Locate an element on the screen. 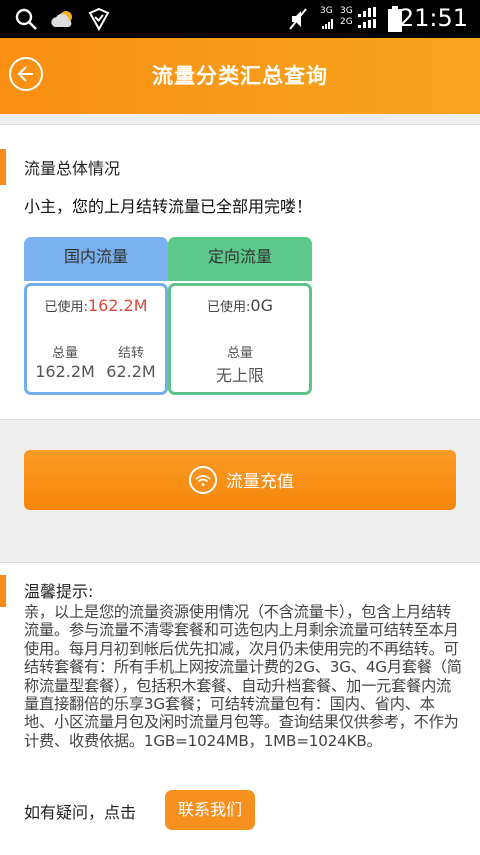  signal-icon is located at coordinates (327, 24).